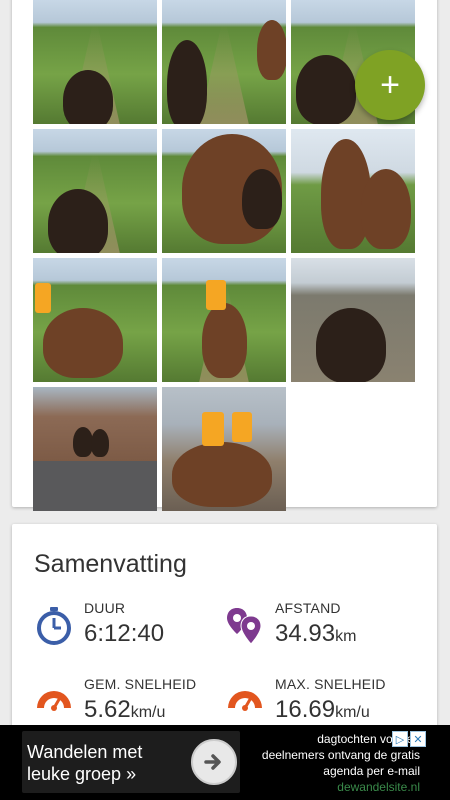 The width and height of the screenshot is (450, 800). What do you see at coordinates (400, 739) in the screenshot?
I see `ad-info-icon: ▷` at bounding box center [400, 739].